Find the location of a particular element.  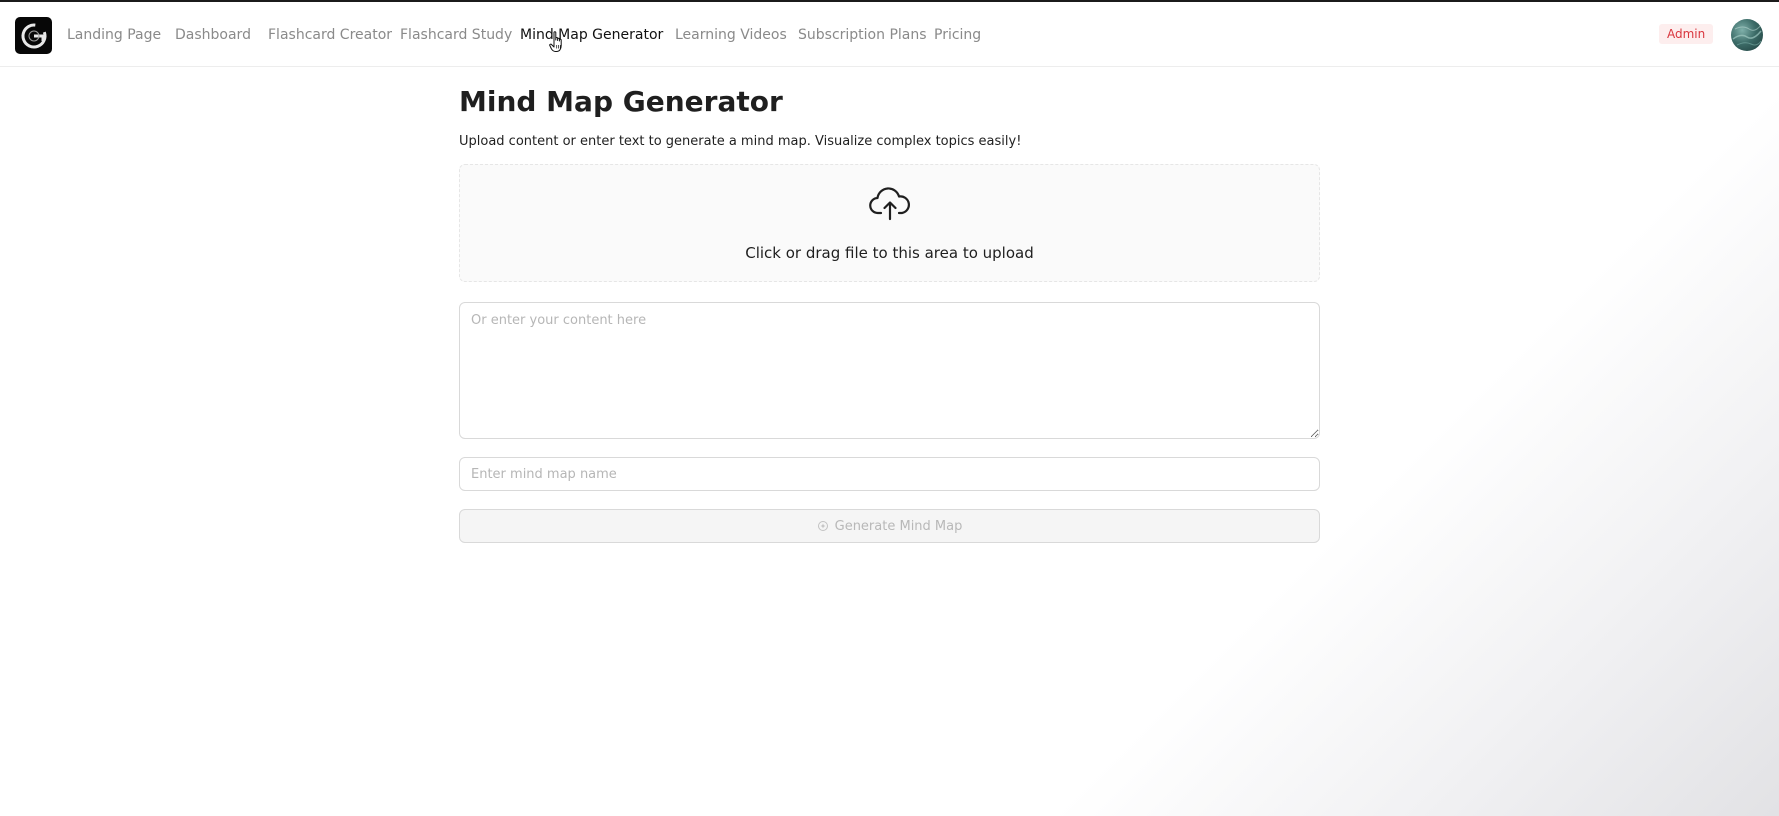

generate-mind-map-button: Generate Mind Map is located at coordinates (889, 526).